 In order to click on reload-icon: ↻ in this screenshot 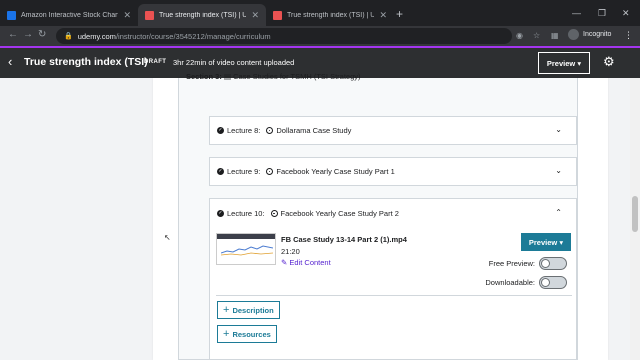, I will do `click(42, 34)`.